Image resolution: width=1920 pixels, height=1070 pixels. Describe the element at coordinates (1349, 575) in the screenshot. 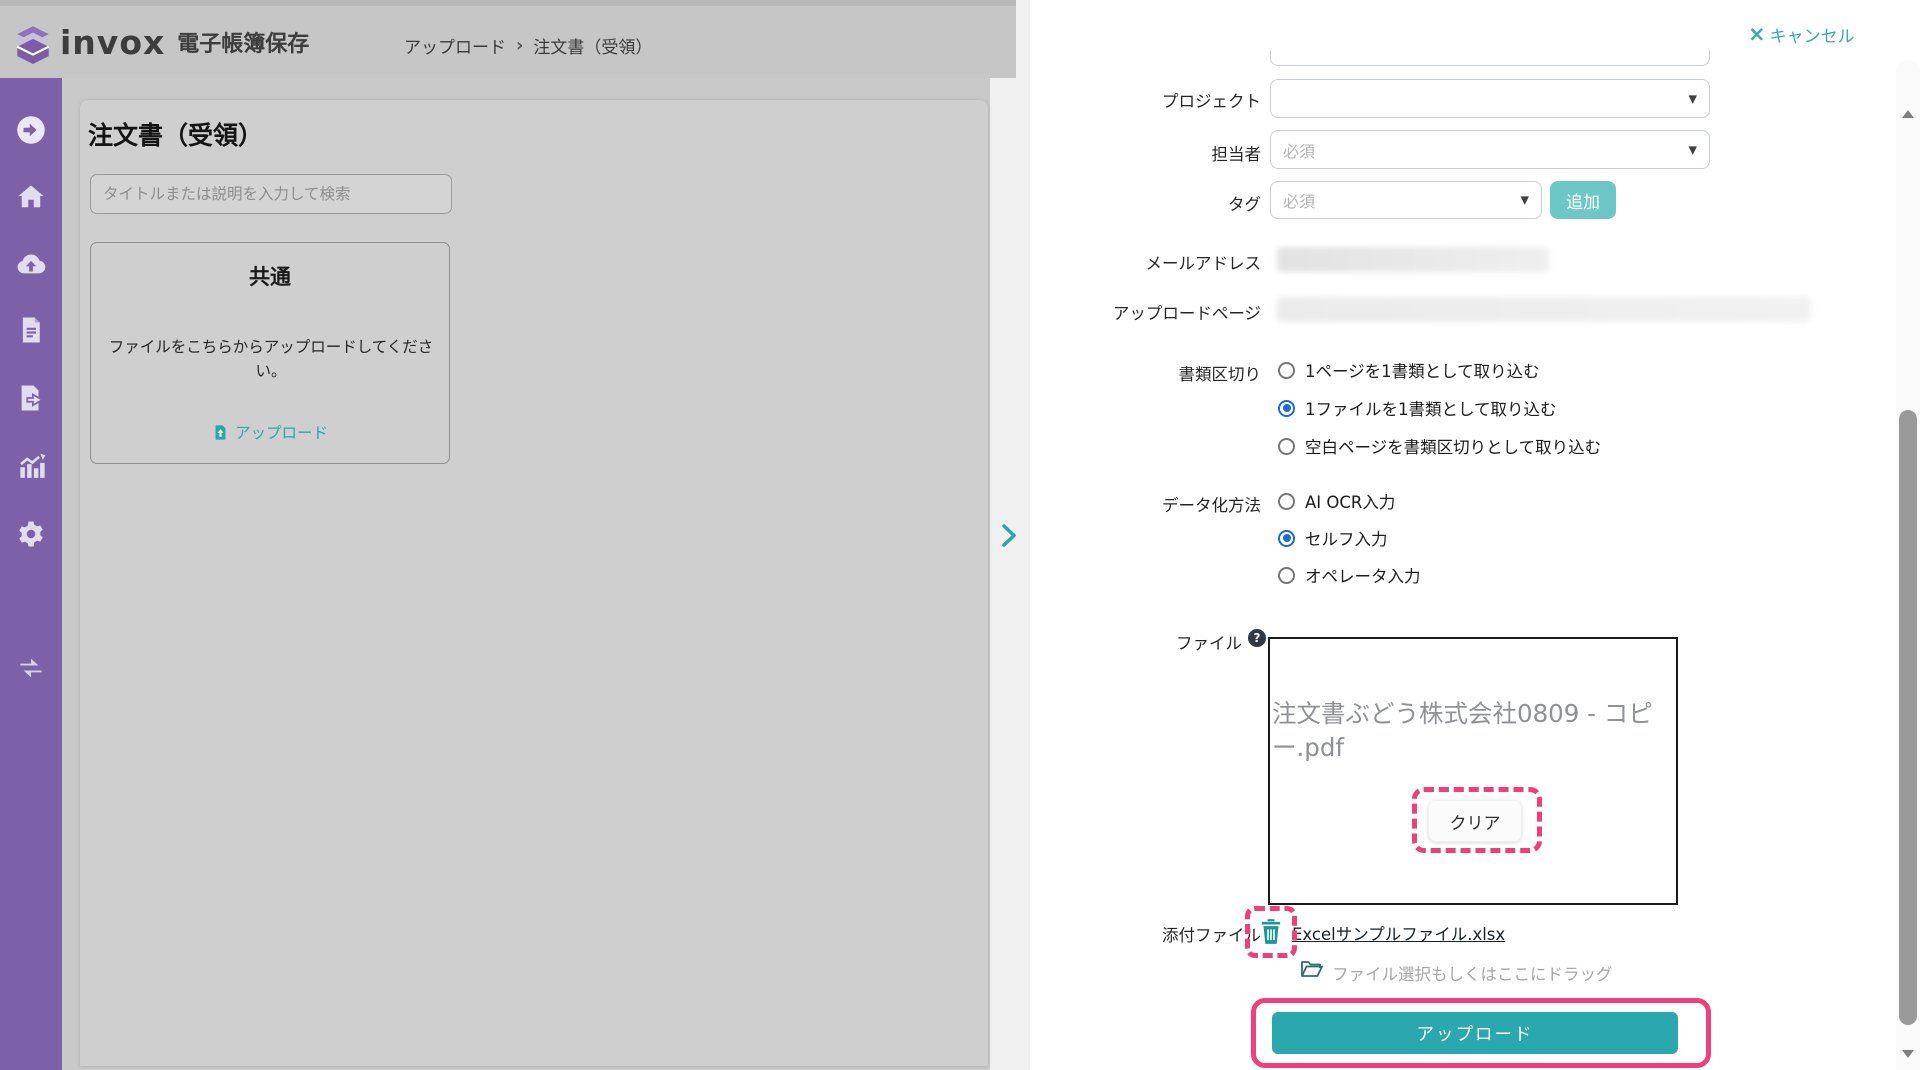

I see `radio-operator-input: オペレータ入力` at that location.